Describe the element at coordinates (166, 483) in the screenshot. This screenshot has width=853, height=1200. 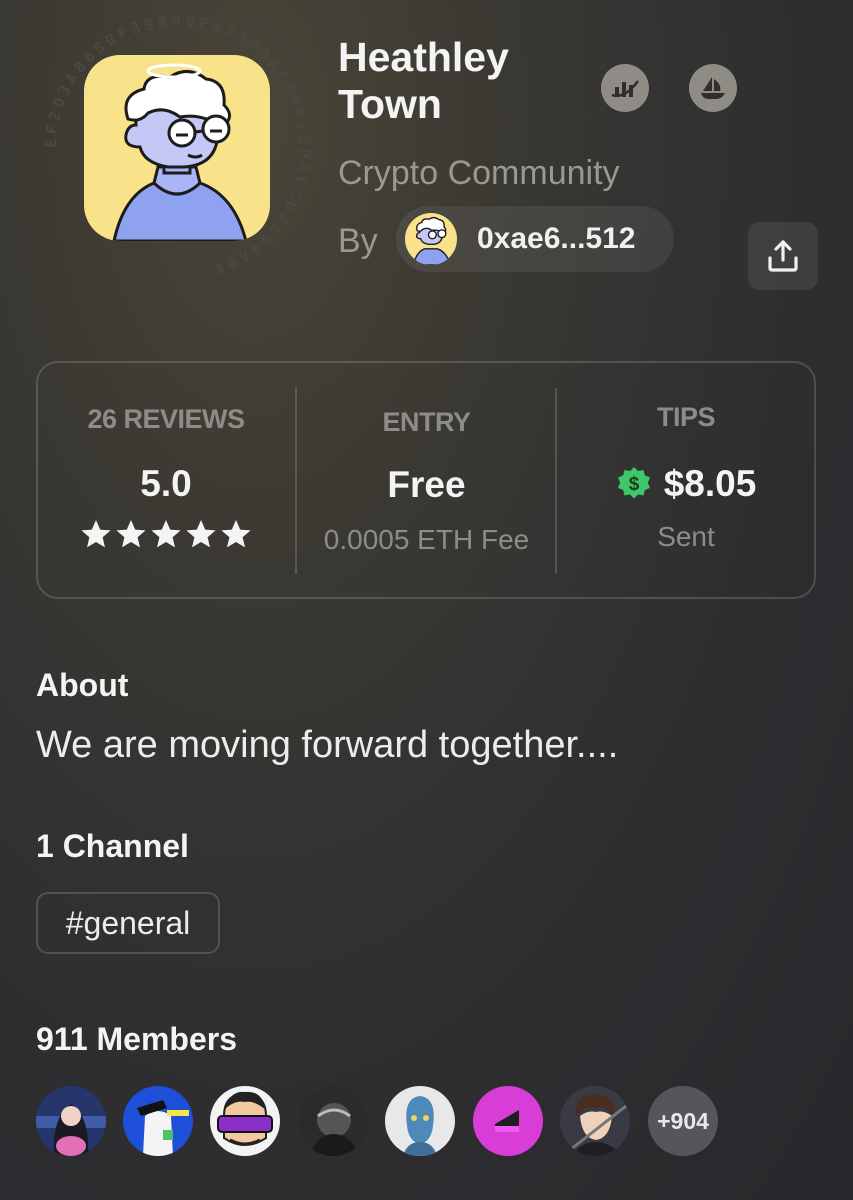
I see `rating-value: 5.0` at that location.